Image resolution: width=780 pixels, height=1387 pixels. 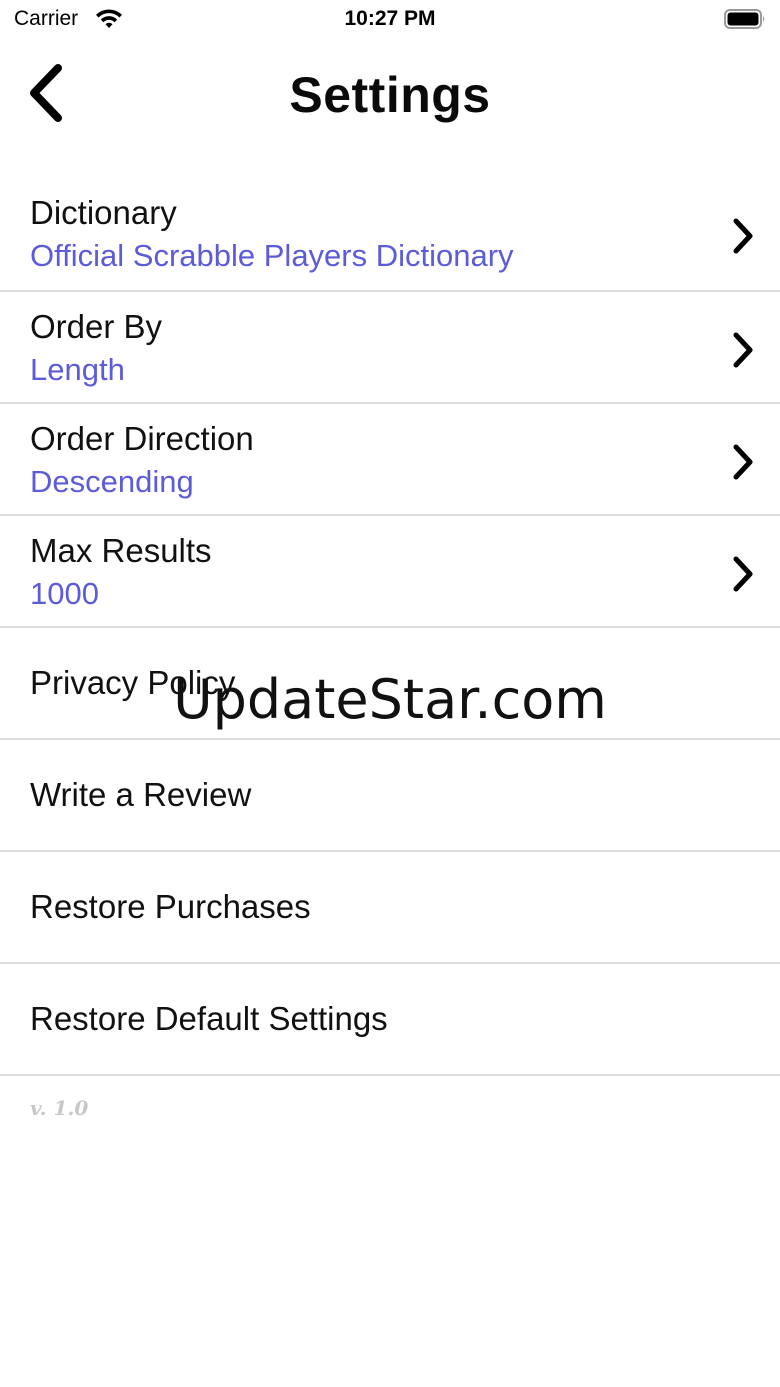 What do you see at coordinates (390, 348) in the screenshot?
I see `order-by-row: Order By Length` at bounding box center [390, 348].